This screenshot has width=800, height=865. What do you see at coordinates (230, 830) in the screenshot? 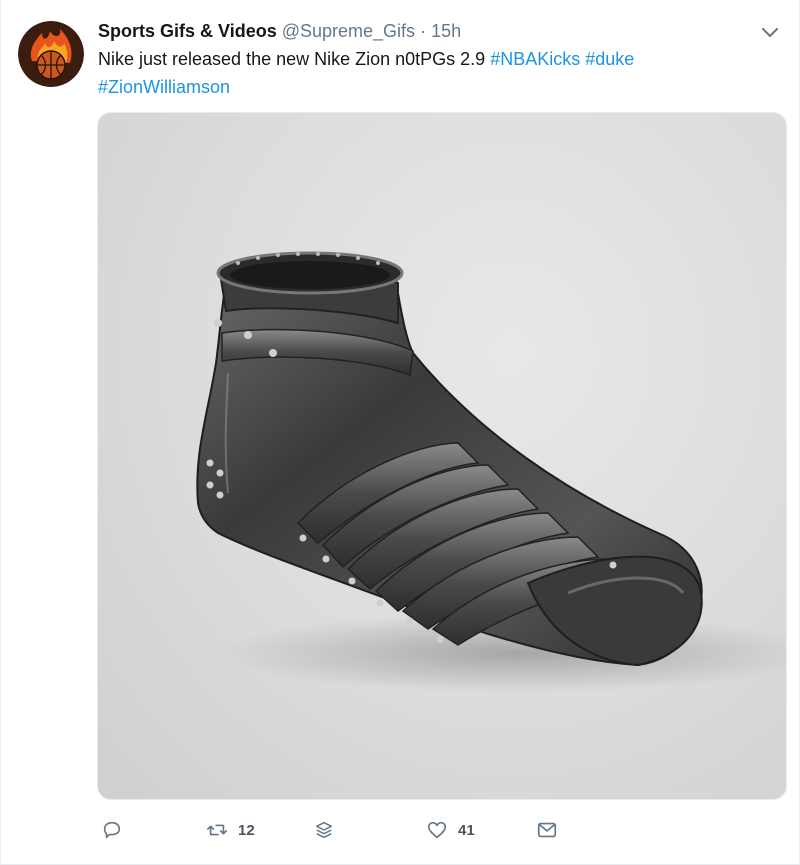
I see `retweet-button: 12` at bounding box center [230, 830].